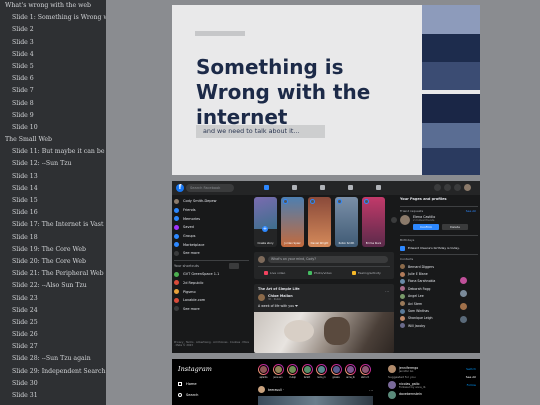 The image size is (540, 405). I want to click on edit-shortcuts-button, so click(234, 265).